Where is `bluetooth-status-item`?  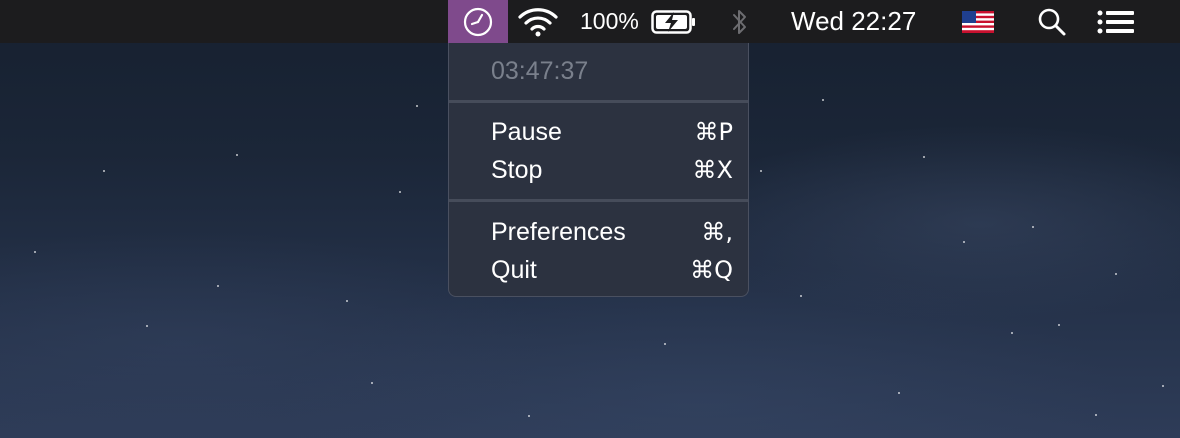 bluetooth-status-item is located at coordinates (740, 21).